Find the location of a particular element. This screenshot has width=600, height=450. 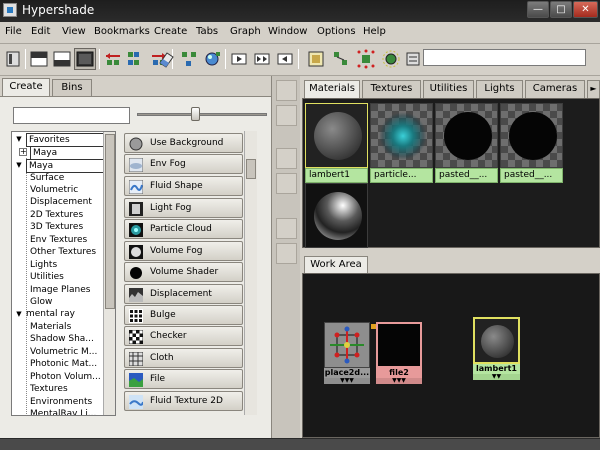

particle-cloud-icon is located at coordinates (136, 230).